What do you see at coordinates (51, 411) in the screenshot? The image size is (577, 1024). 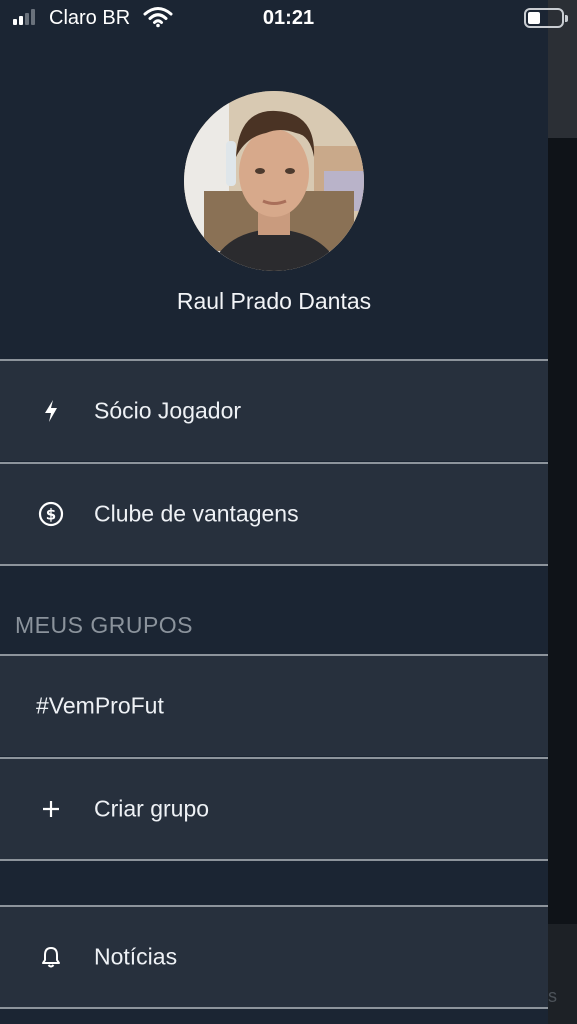 I see `lightning-icon` at bounding box center [51, 411].